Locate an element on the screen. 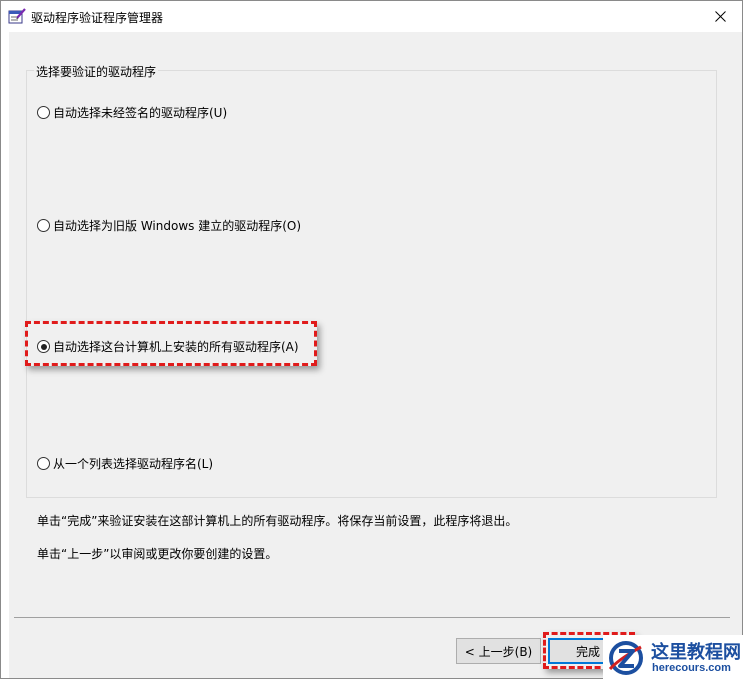 Image resolution: width=743 pixels, height=679 pixels. radio-unsigned-drivers: 自动选择未经签名的驱动程序(U) is located at coordinates (132, 112).